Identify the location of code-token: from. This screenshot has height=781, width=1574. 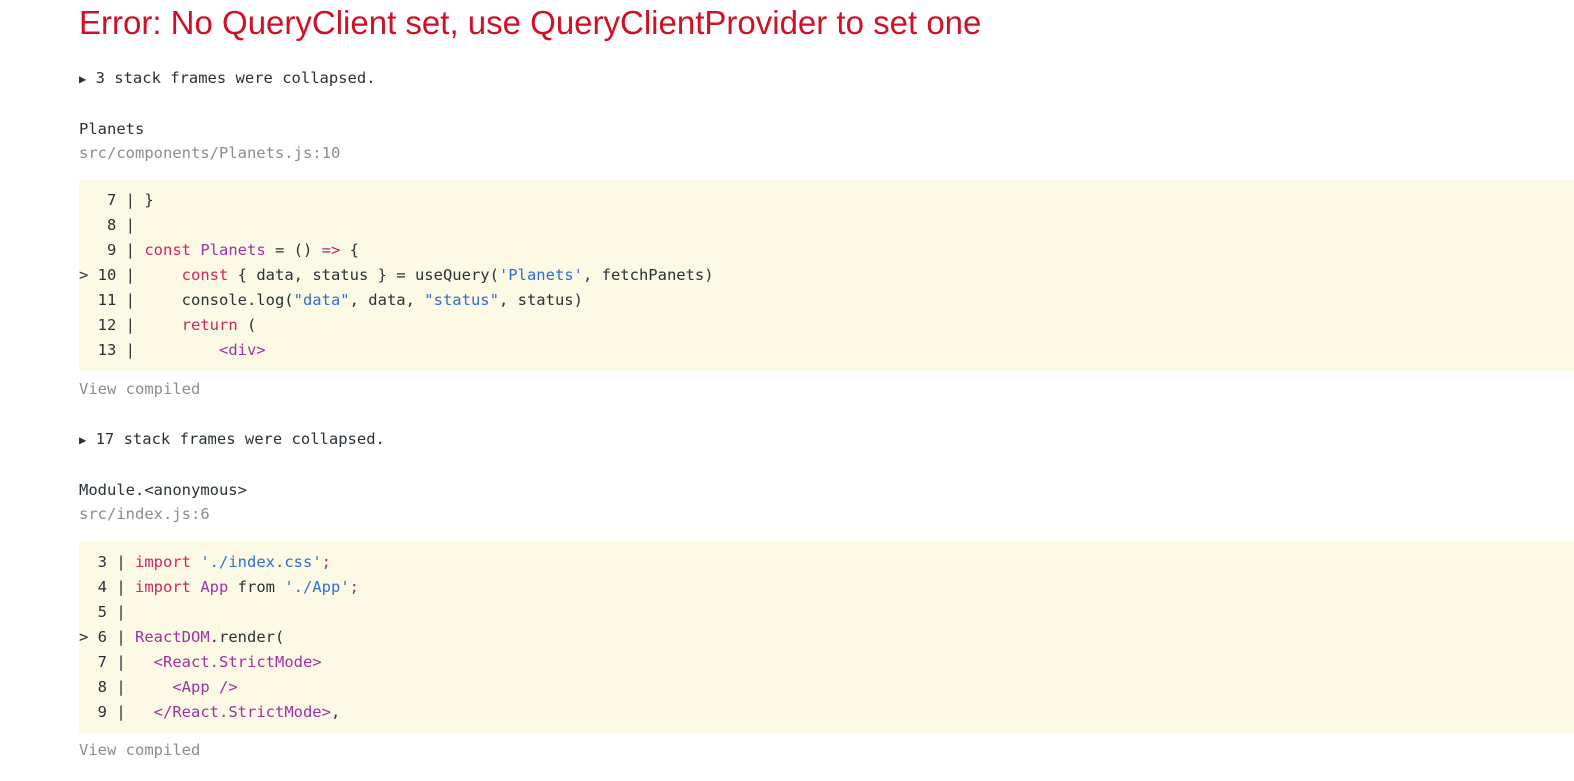
(256, 587).